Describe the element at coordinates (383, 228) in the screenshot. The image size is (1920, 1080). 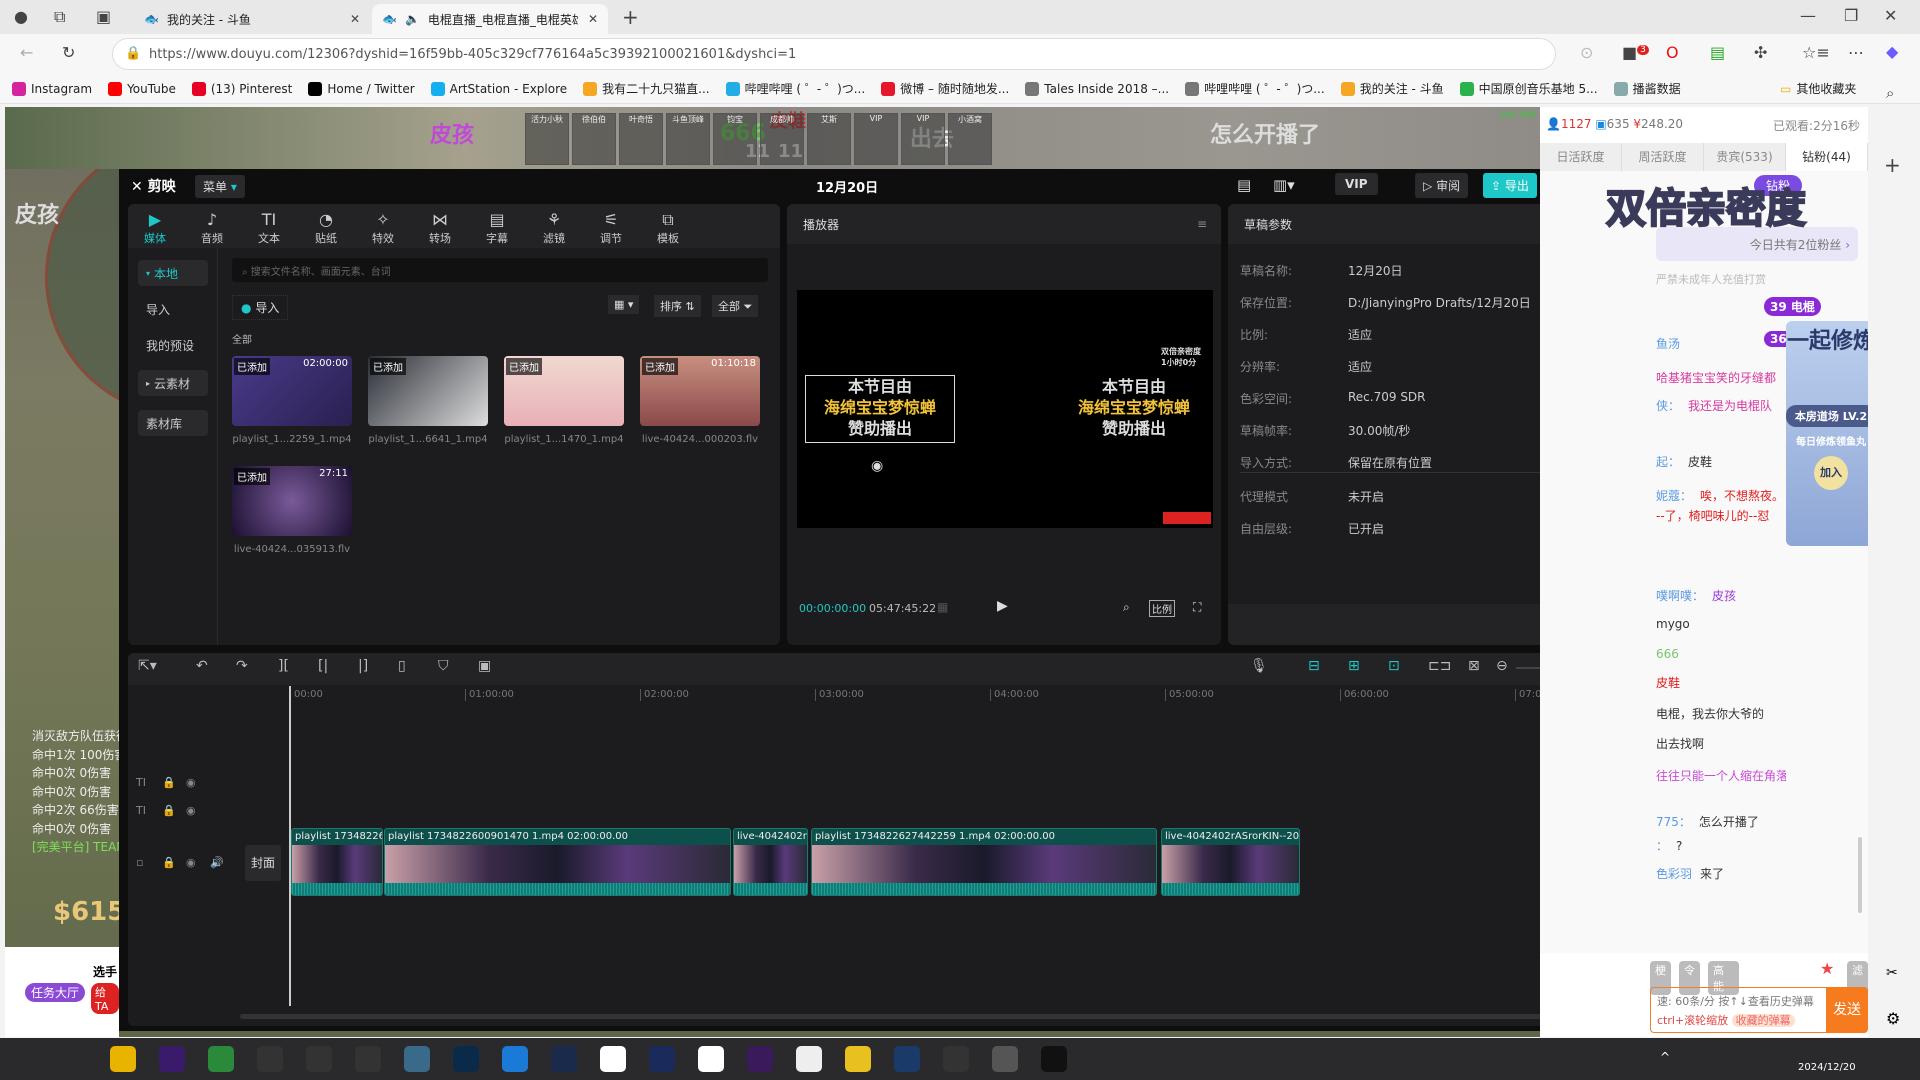
I see `tool-tab: ✧ 特效` at that location.